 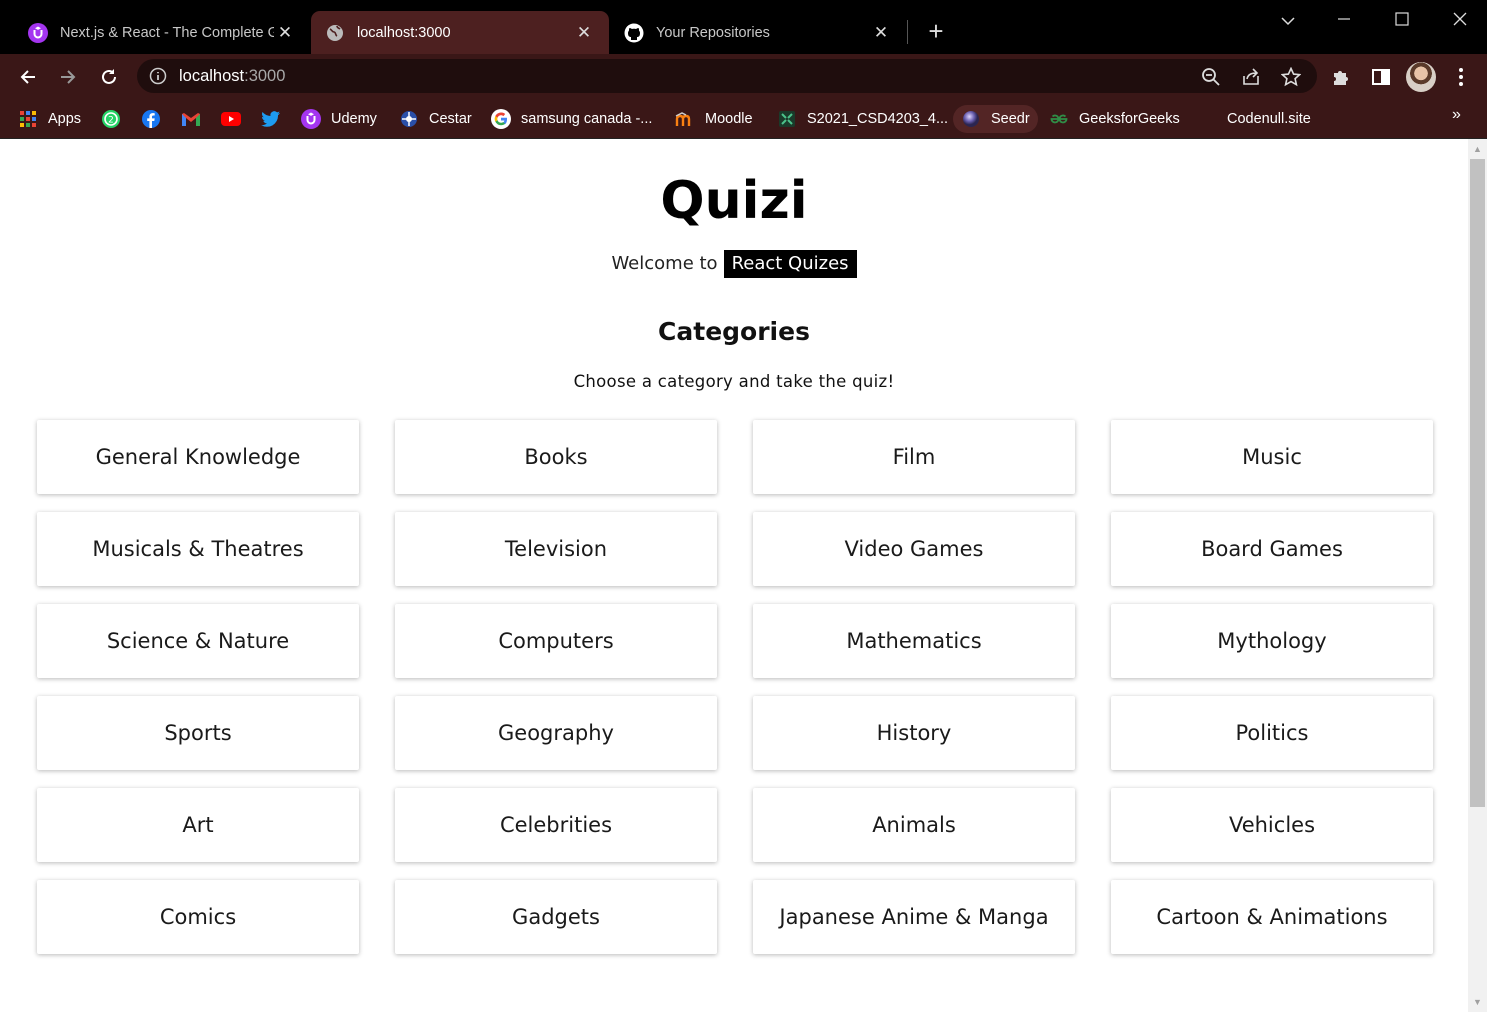 What do you see at coordinates (450, 119) in the screenshot?
I see `bookmark-label: Cestar` at bounding box center [450, 119].